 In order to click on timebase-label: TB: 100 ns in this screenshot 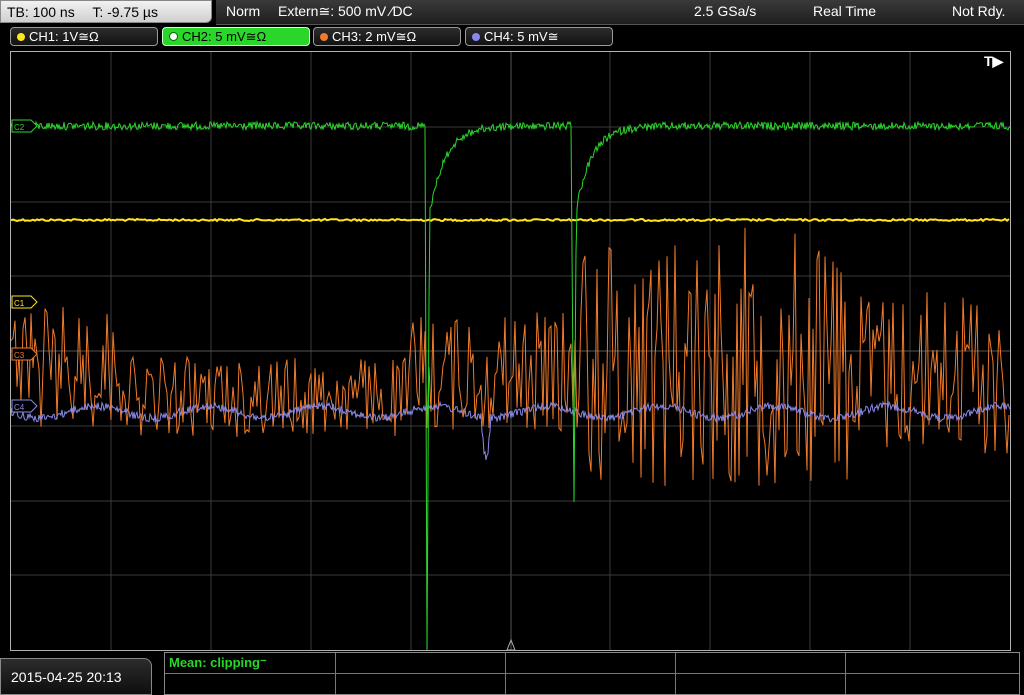, I will do `click(41, 12)`.